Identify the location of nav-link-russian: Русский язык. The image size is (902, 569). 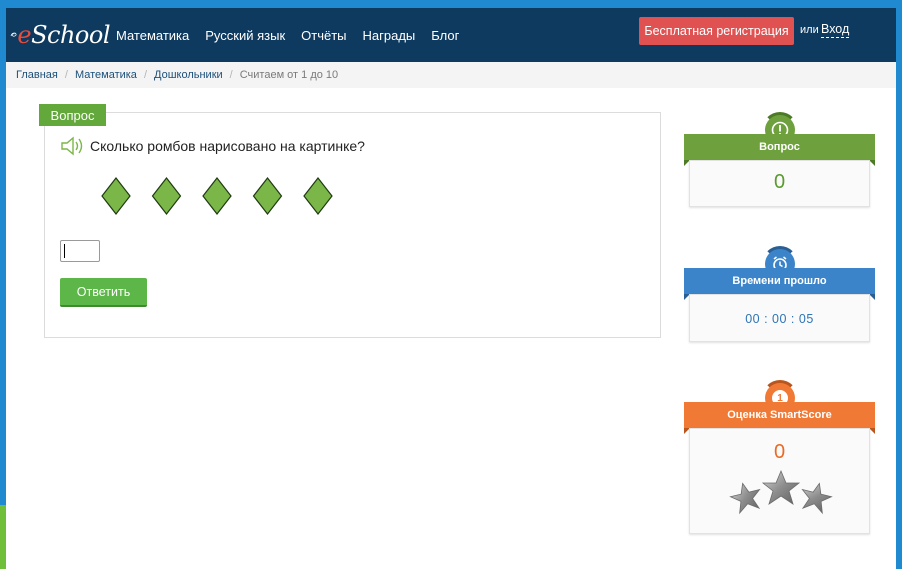
(245, 35).